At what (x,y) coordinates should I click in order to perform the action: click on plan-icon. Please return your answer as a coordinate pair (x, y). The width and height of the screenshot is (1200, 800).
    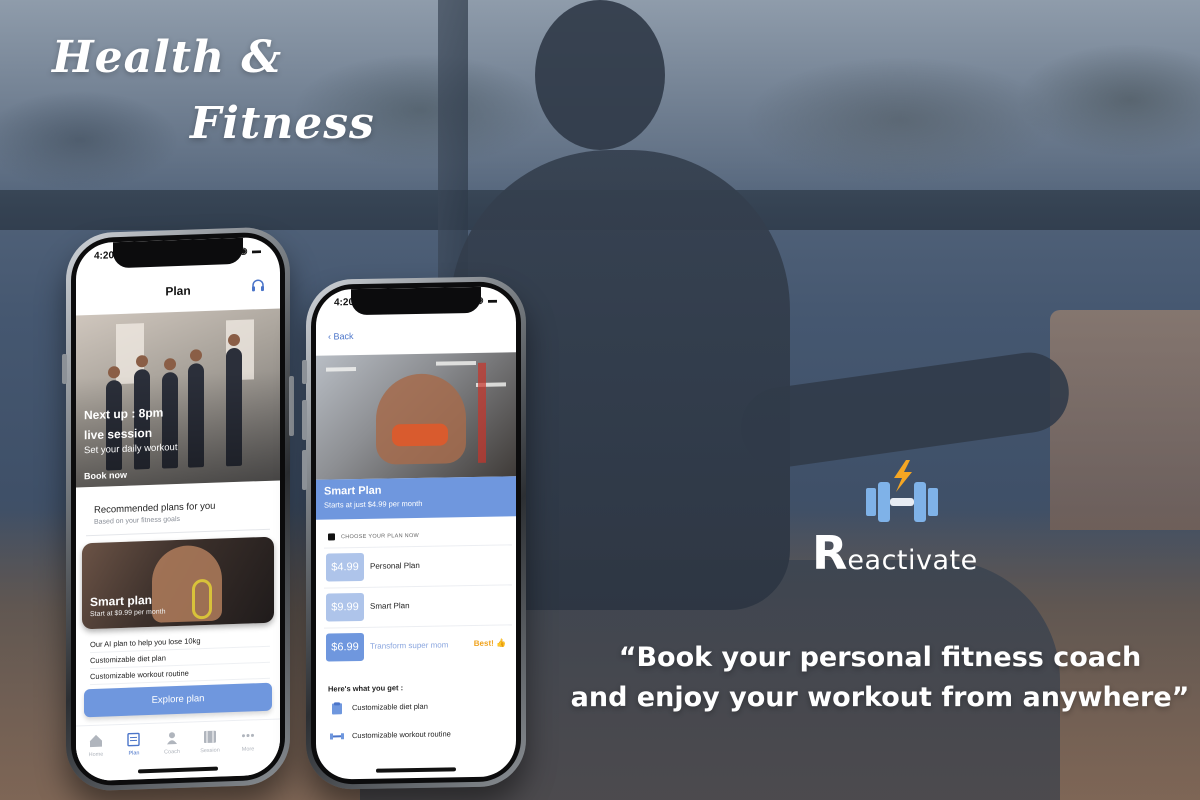
    Looking at the image, I should click on (134, 739).